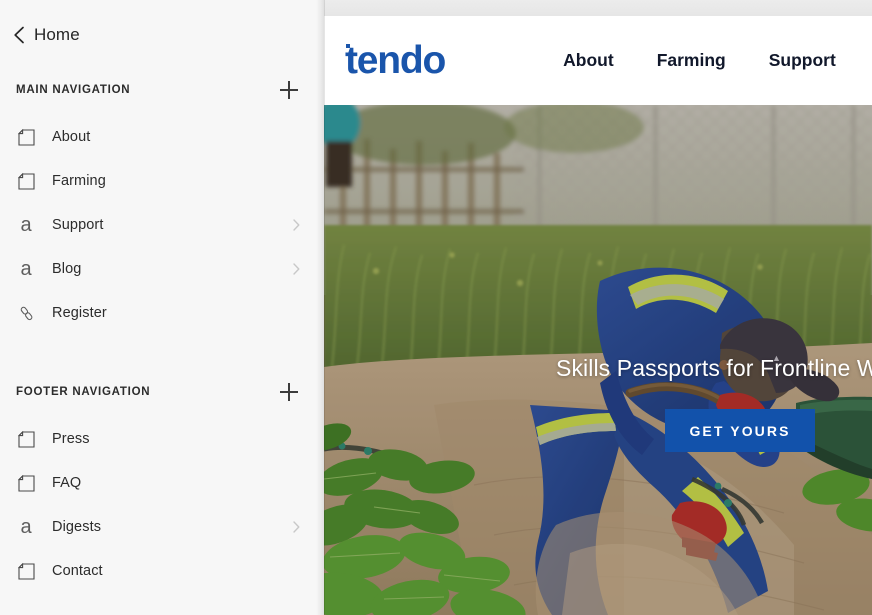  Describe the element at coordinates (162, 483) in the screenshot. I see `sidebar-item-faq: FAQ` at that location.